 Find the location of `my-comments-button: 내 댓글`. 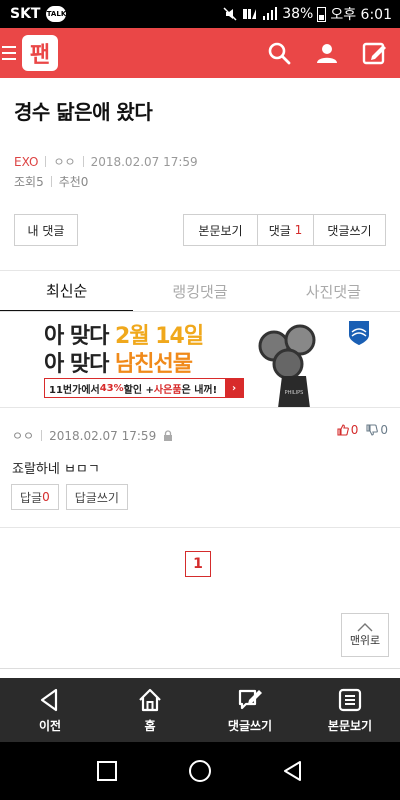

my-comments-button: 내 댓글 is located at coordinates (46, 230).